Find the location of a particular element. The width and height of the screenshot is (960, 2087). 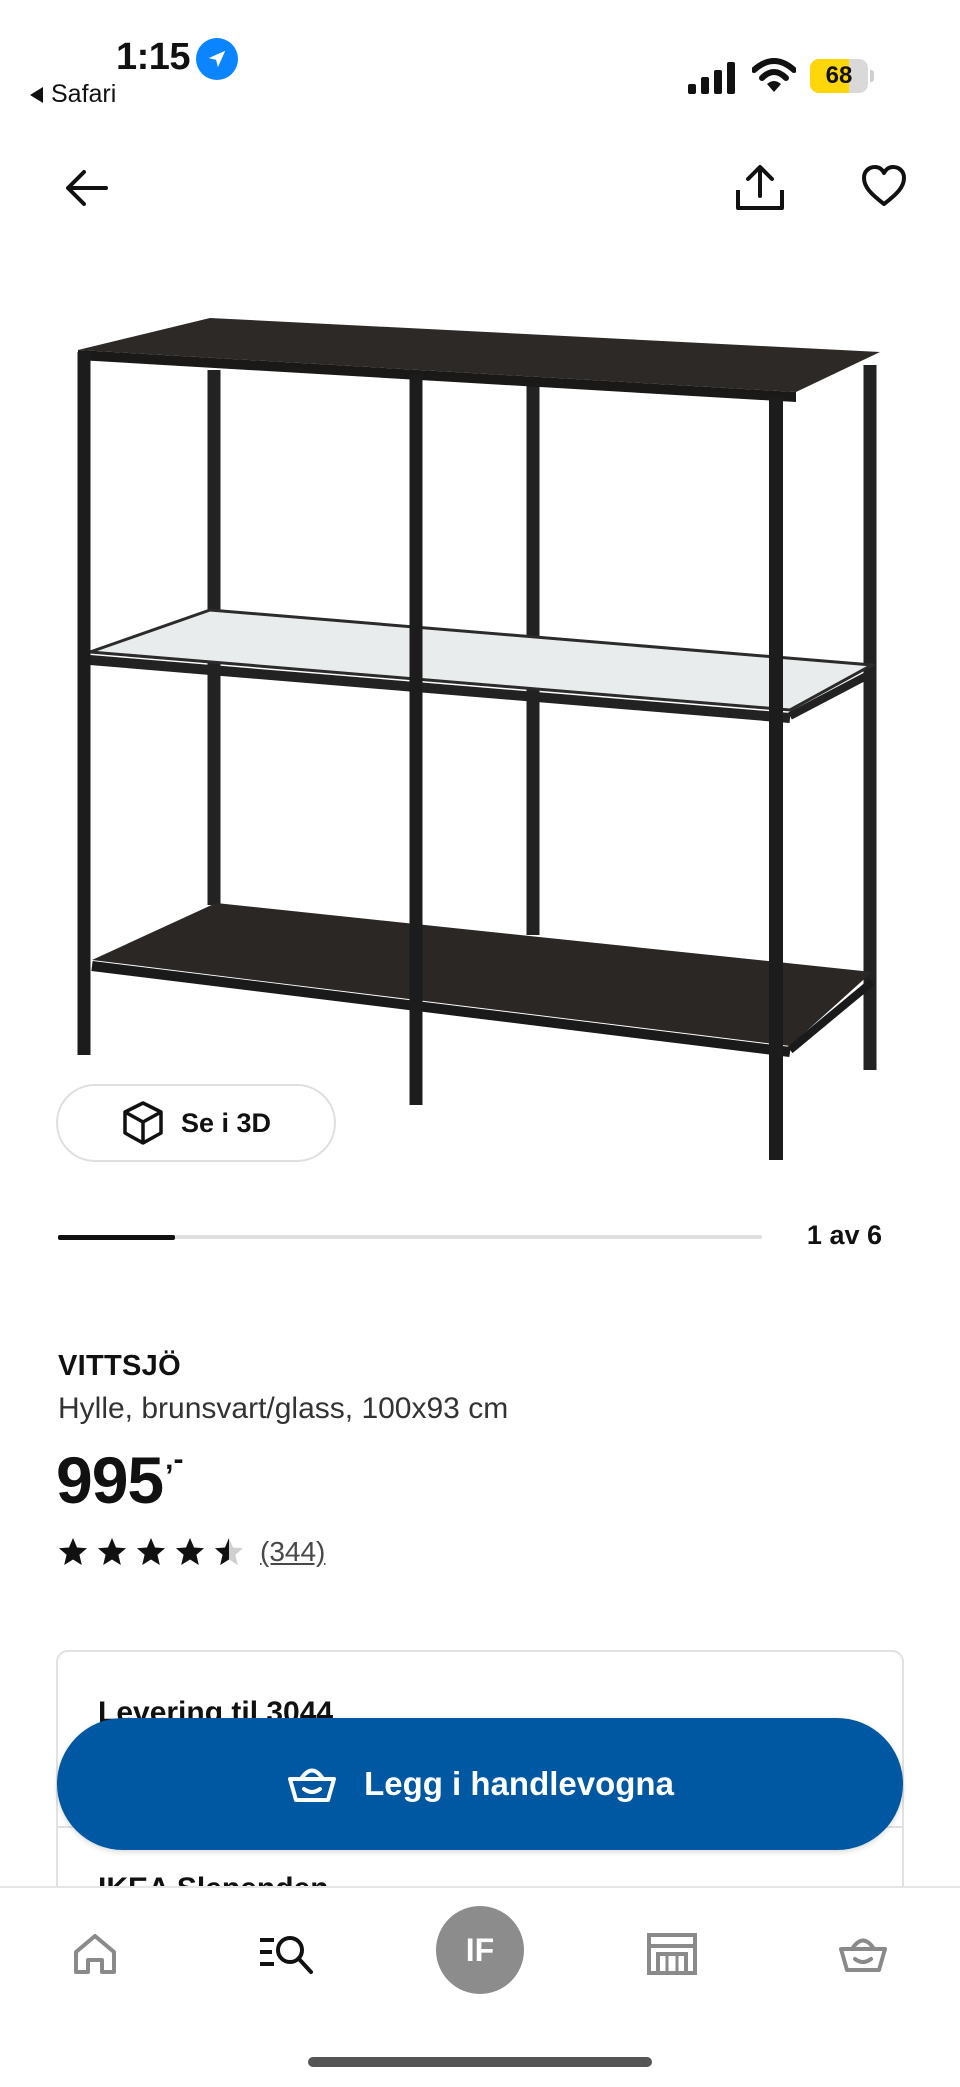

carousel-counter: 1 av 6 is located at coordinates (844, 1235).